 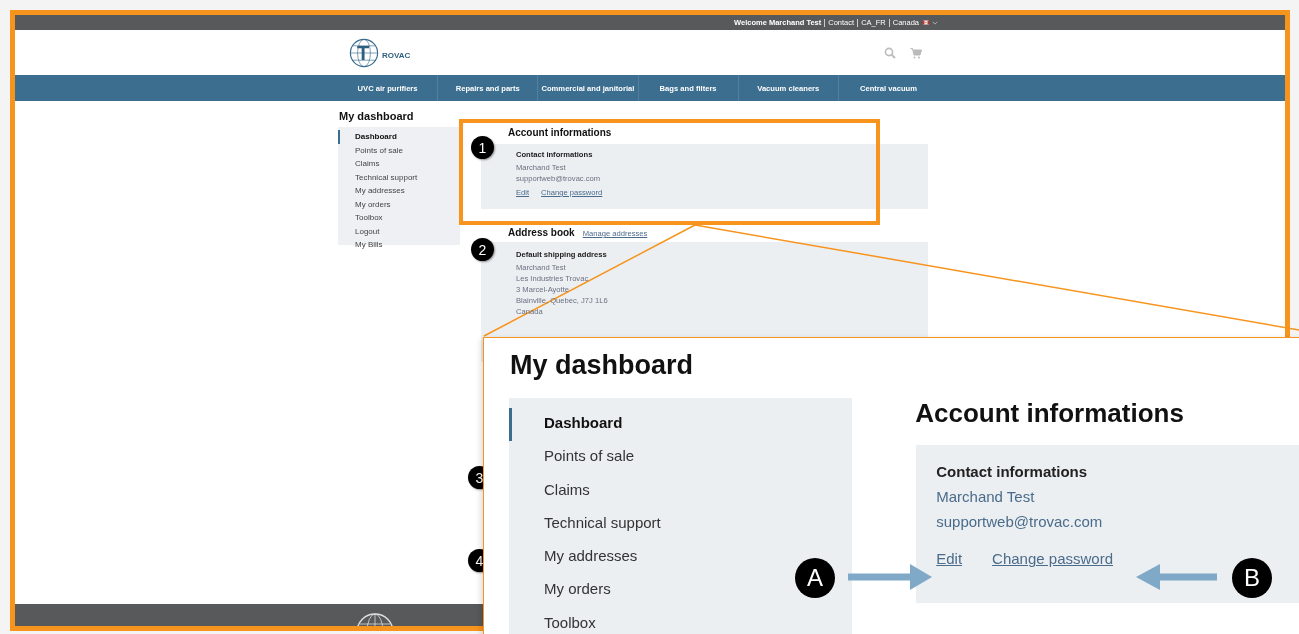 I want to click on contact-email: supportweb@trovac.com, so click(x=1020, y=521).